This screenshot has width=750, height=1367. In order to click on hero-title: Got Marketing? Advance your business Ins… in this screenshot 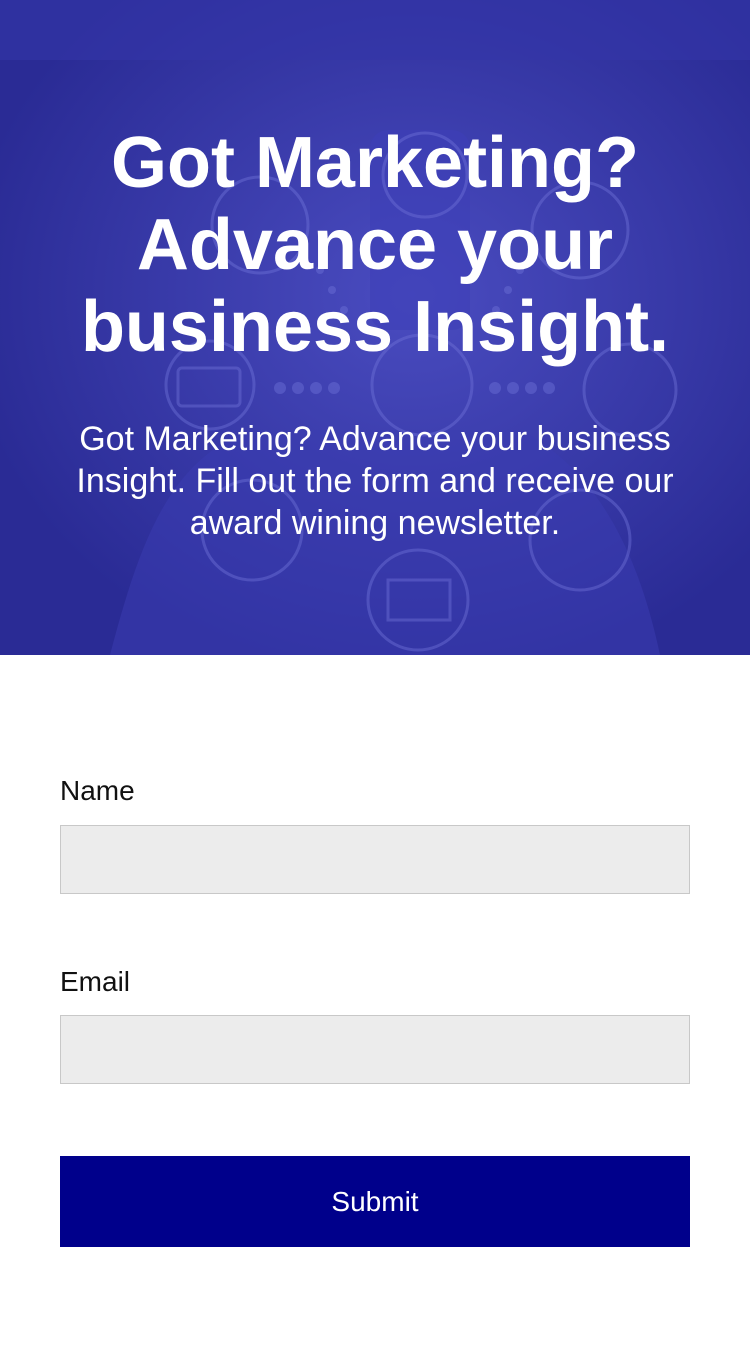, I will do `click(375, 245)`.